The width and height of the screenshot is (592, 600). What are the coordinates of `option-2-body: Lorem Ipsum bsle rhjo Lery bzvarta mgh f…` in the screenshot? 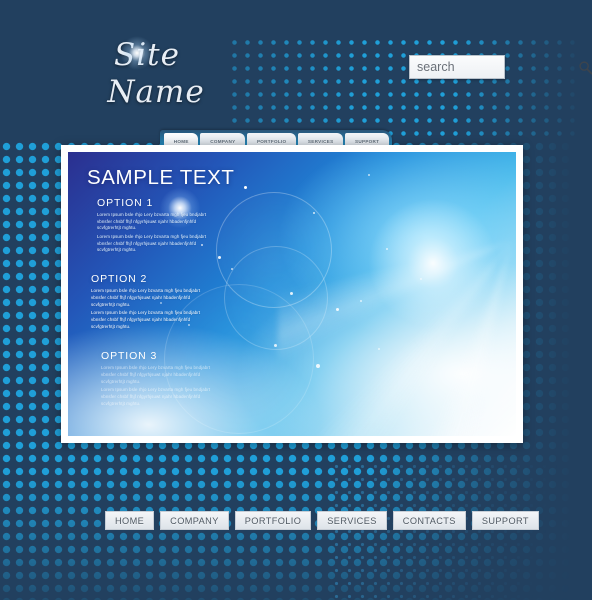 It's located at (151, 309).